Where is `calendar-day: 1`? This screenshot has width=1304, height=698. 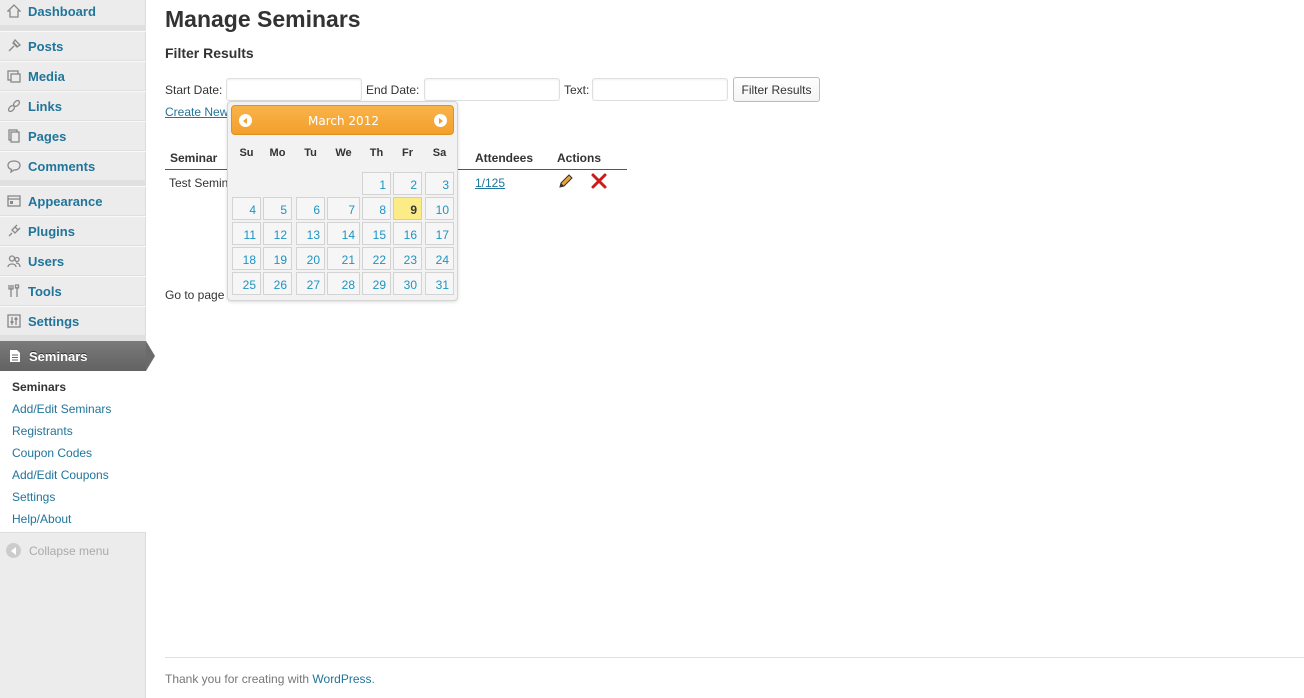
calendar-day: 1 is located at coordinates (376, 183).